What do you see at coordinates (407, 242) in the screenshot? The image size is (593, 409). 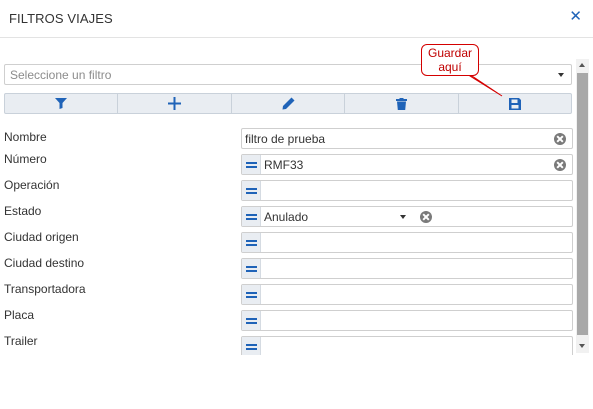 I see `ciudad-origen-field` at bounding box center [407, 242].